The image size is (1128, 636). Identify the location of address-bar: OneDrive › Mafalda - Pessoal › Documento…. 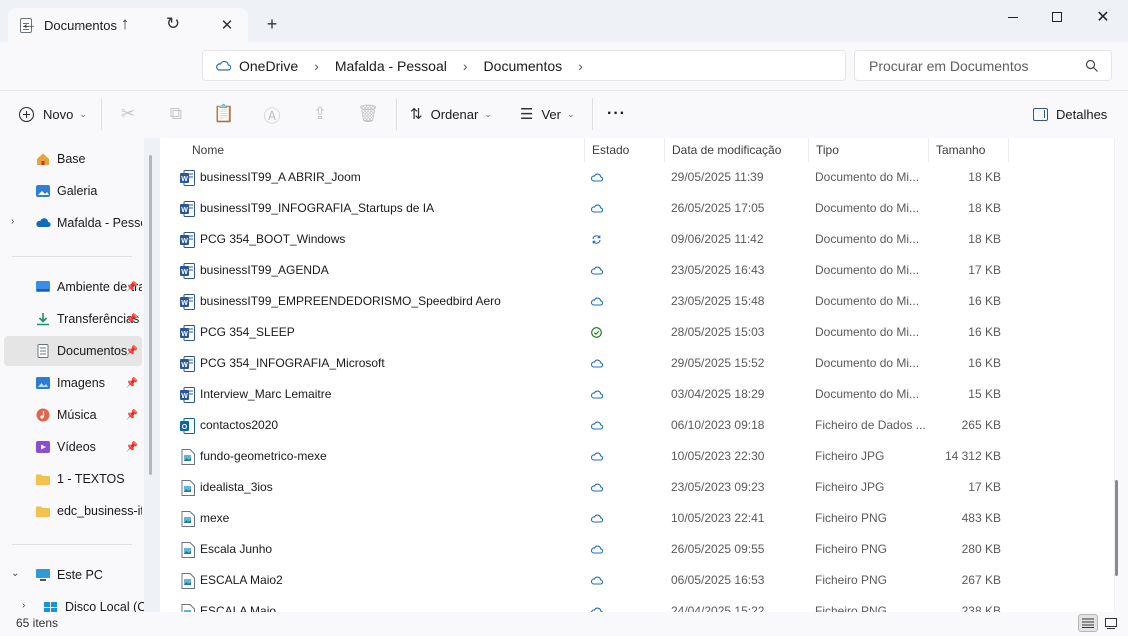
(524, 65).